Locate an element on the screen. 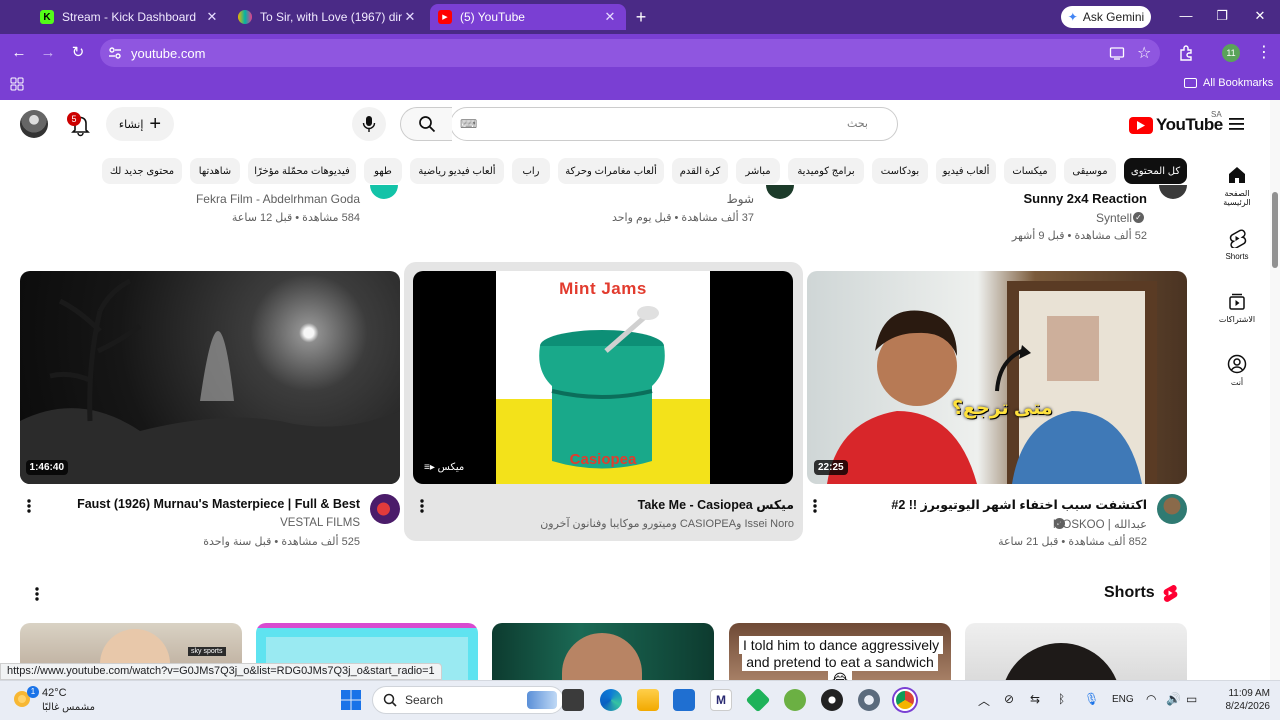  browser-menu-icon: ⋮ is located at coordinates (1264, 52).